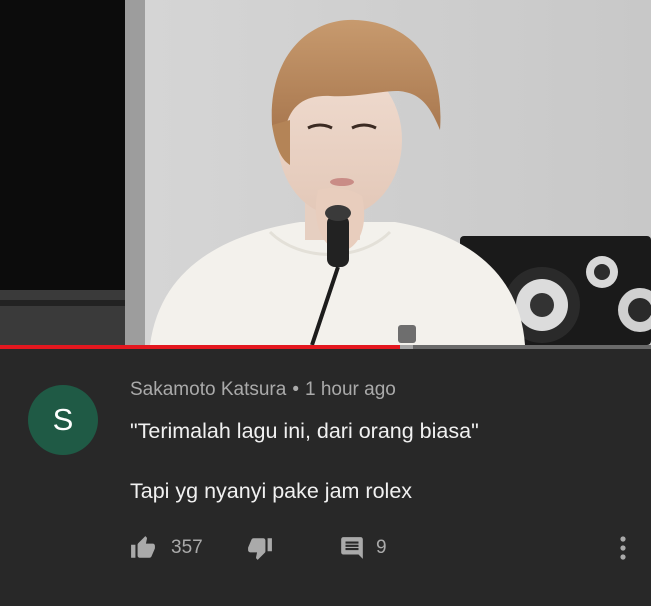  I want to click on comment-icon, so click(352, 548).